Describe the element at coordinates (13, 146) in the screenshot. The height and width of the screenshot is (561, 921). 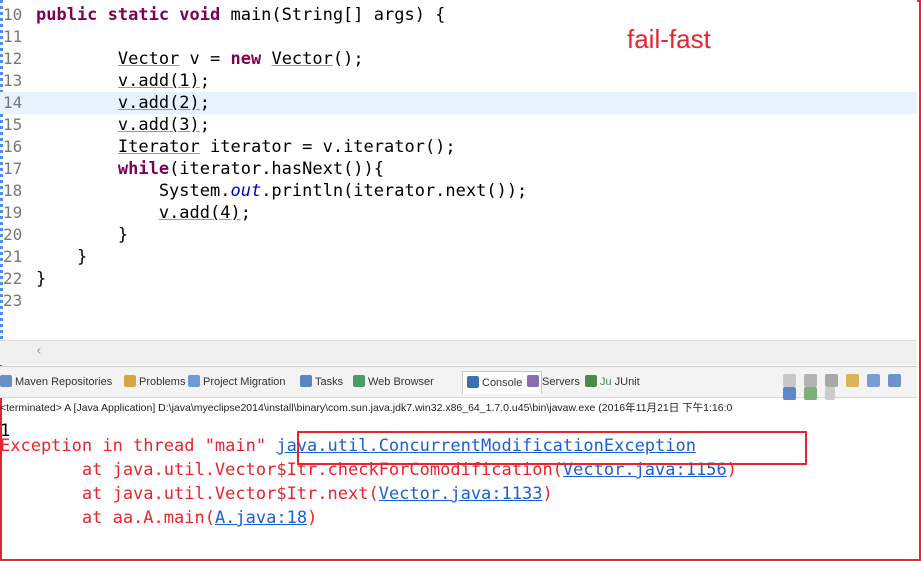
I see `line-number: 16` at that location.